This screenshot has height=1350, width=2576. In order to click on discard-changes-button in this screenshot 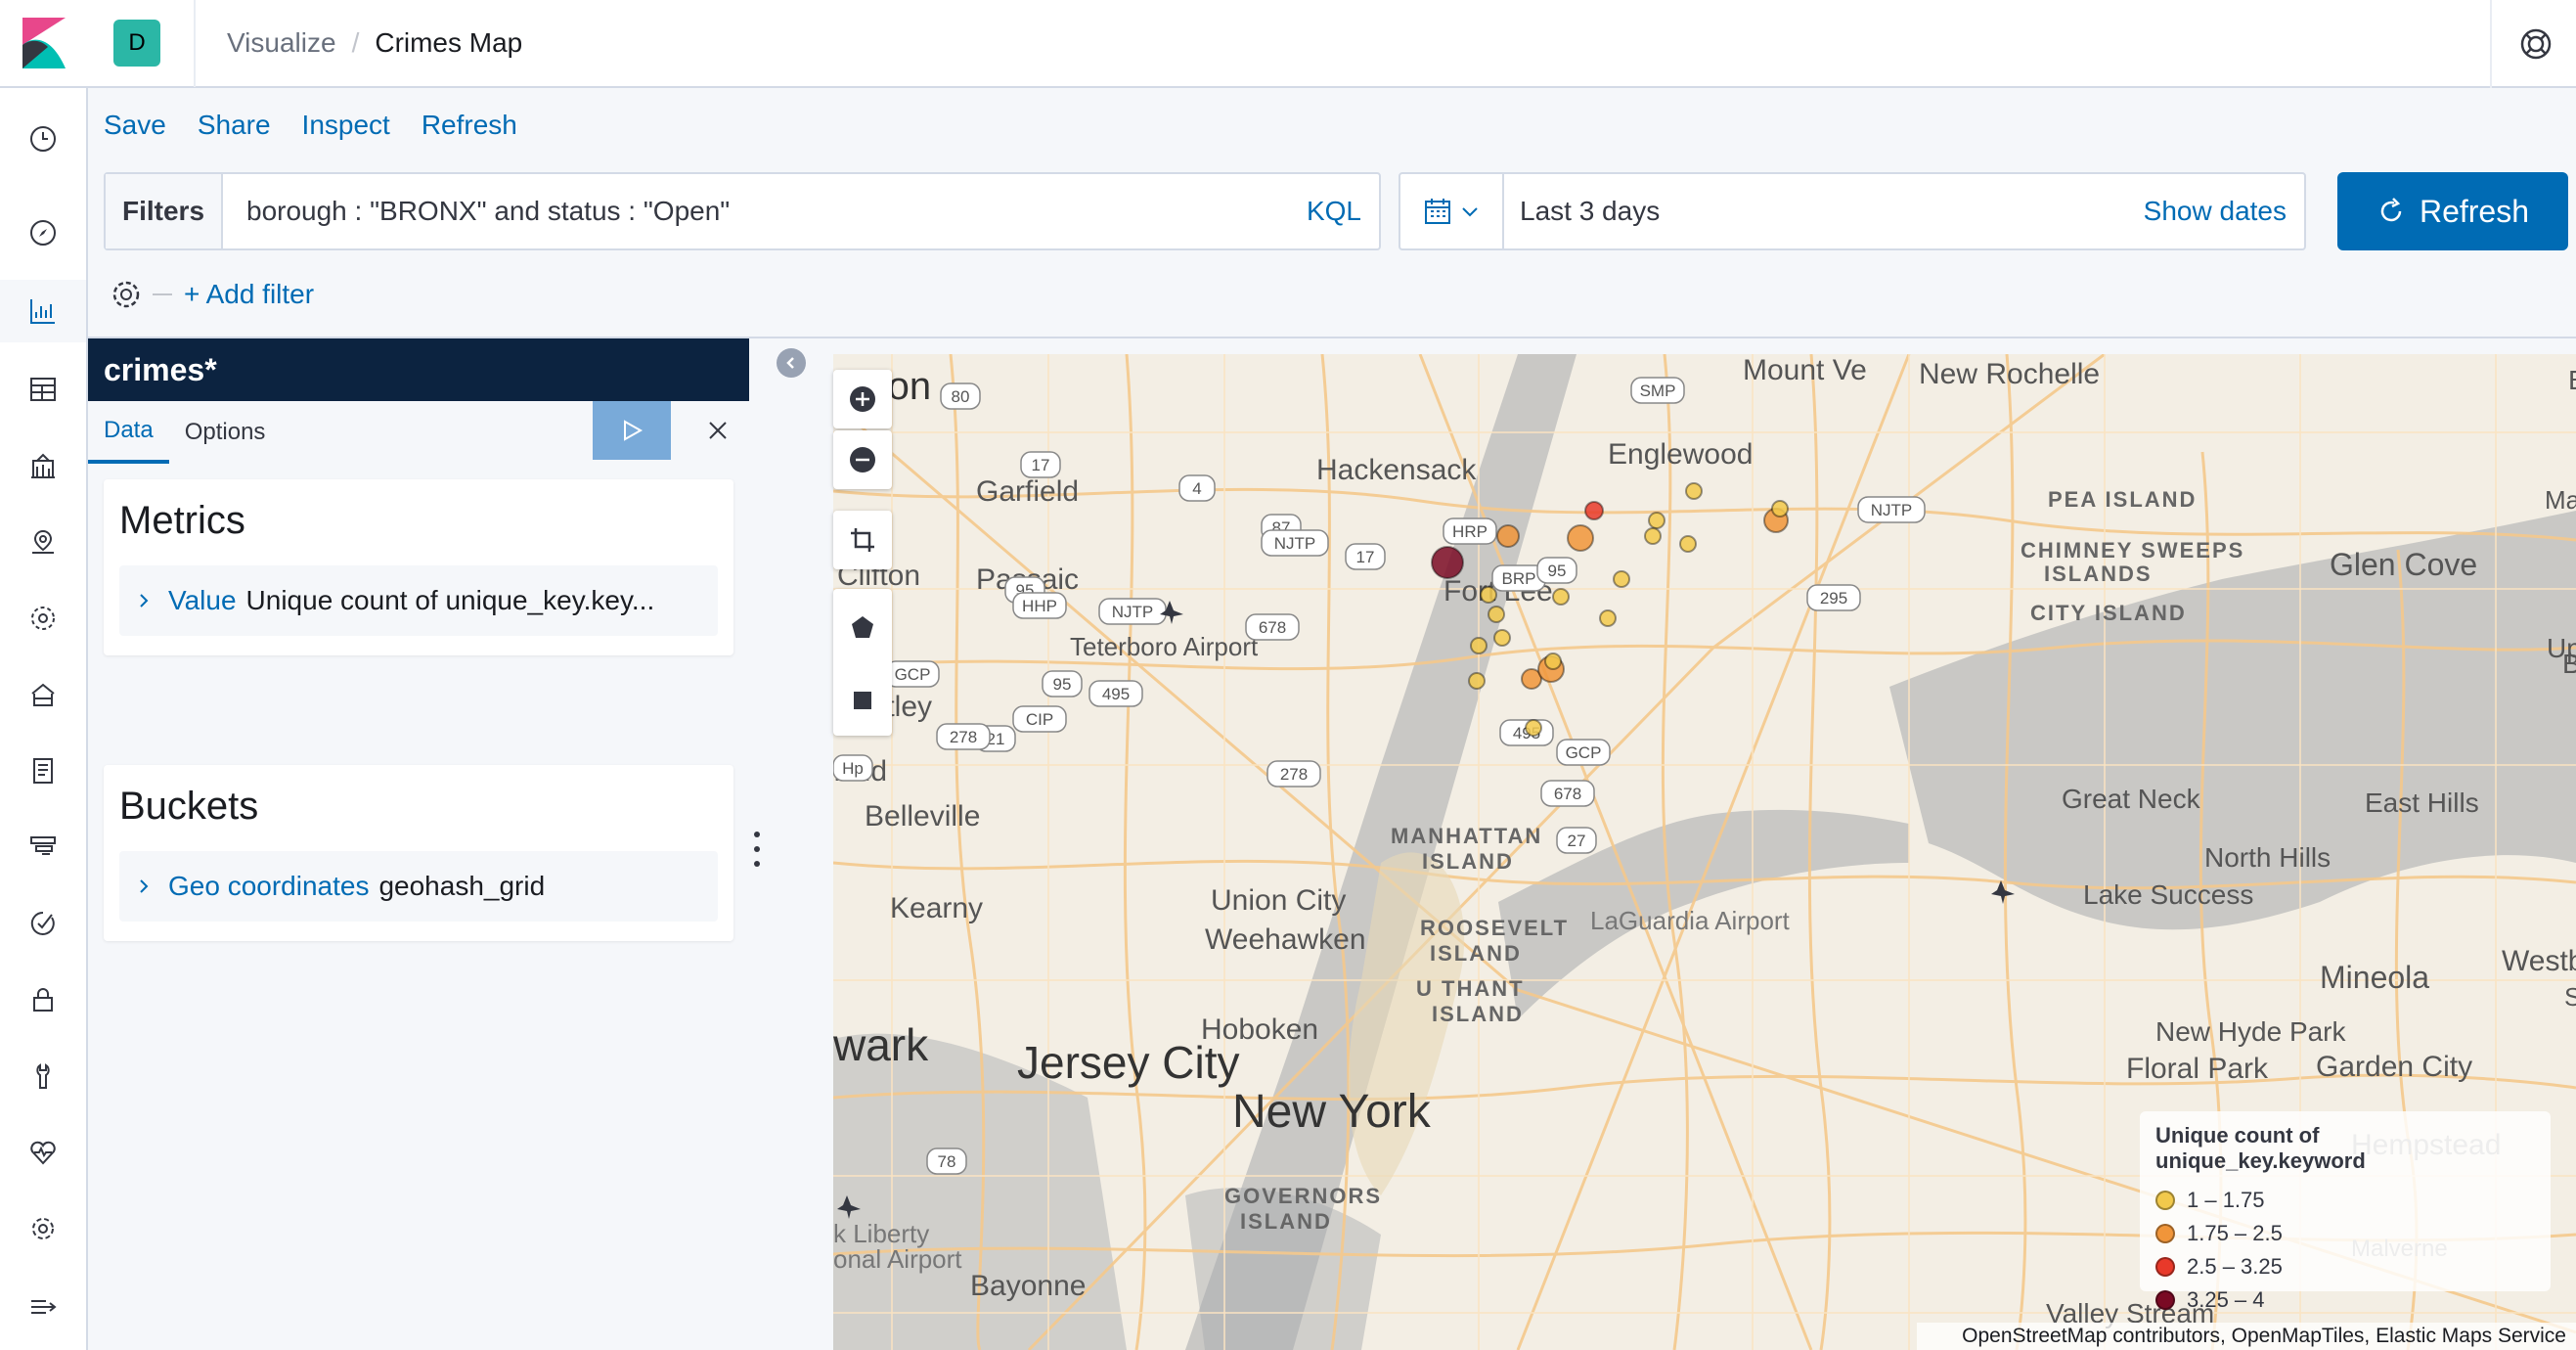, I will do `click(717, 430)`.